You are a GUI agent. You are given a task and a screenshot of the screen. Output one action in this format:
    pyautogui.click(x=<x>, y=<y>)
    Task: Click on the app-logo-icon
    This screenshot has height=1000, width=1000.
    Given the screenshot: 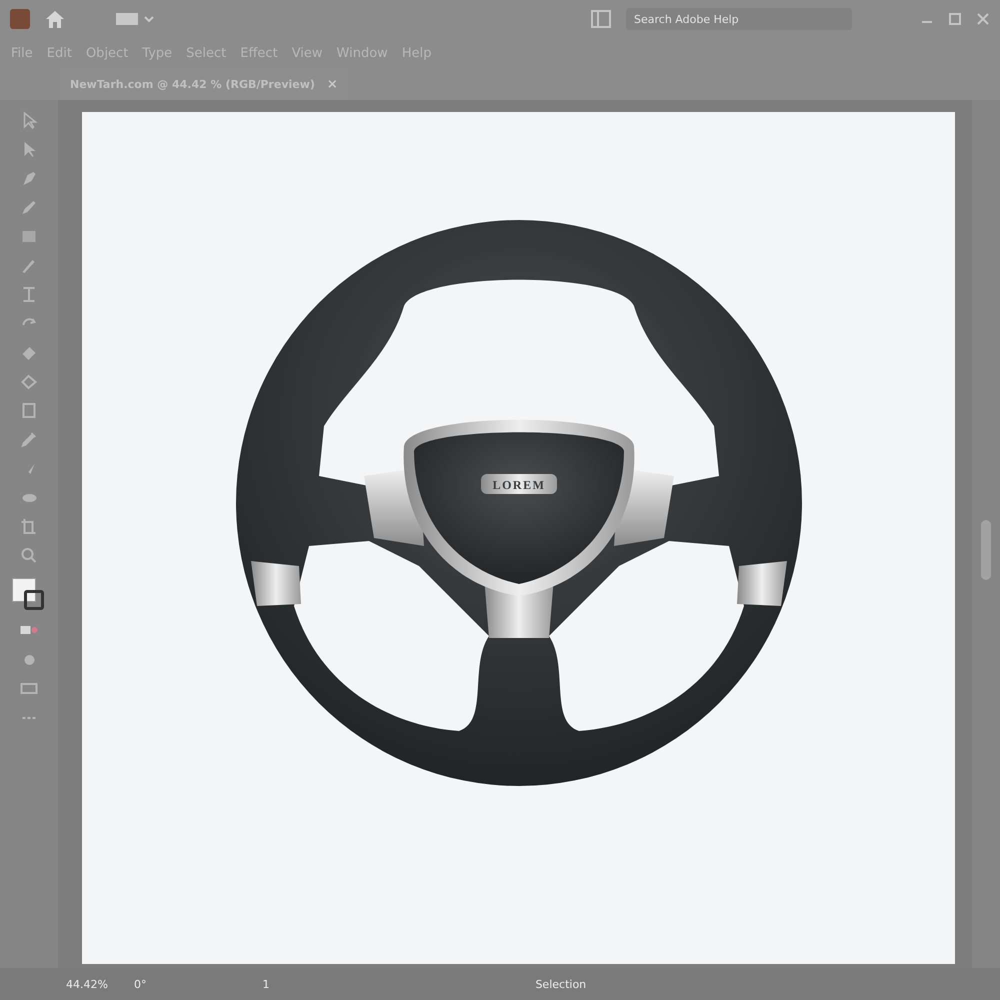 What is the action you would take?
    pyautogui.click(x=20, y=19)
    